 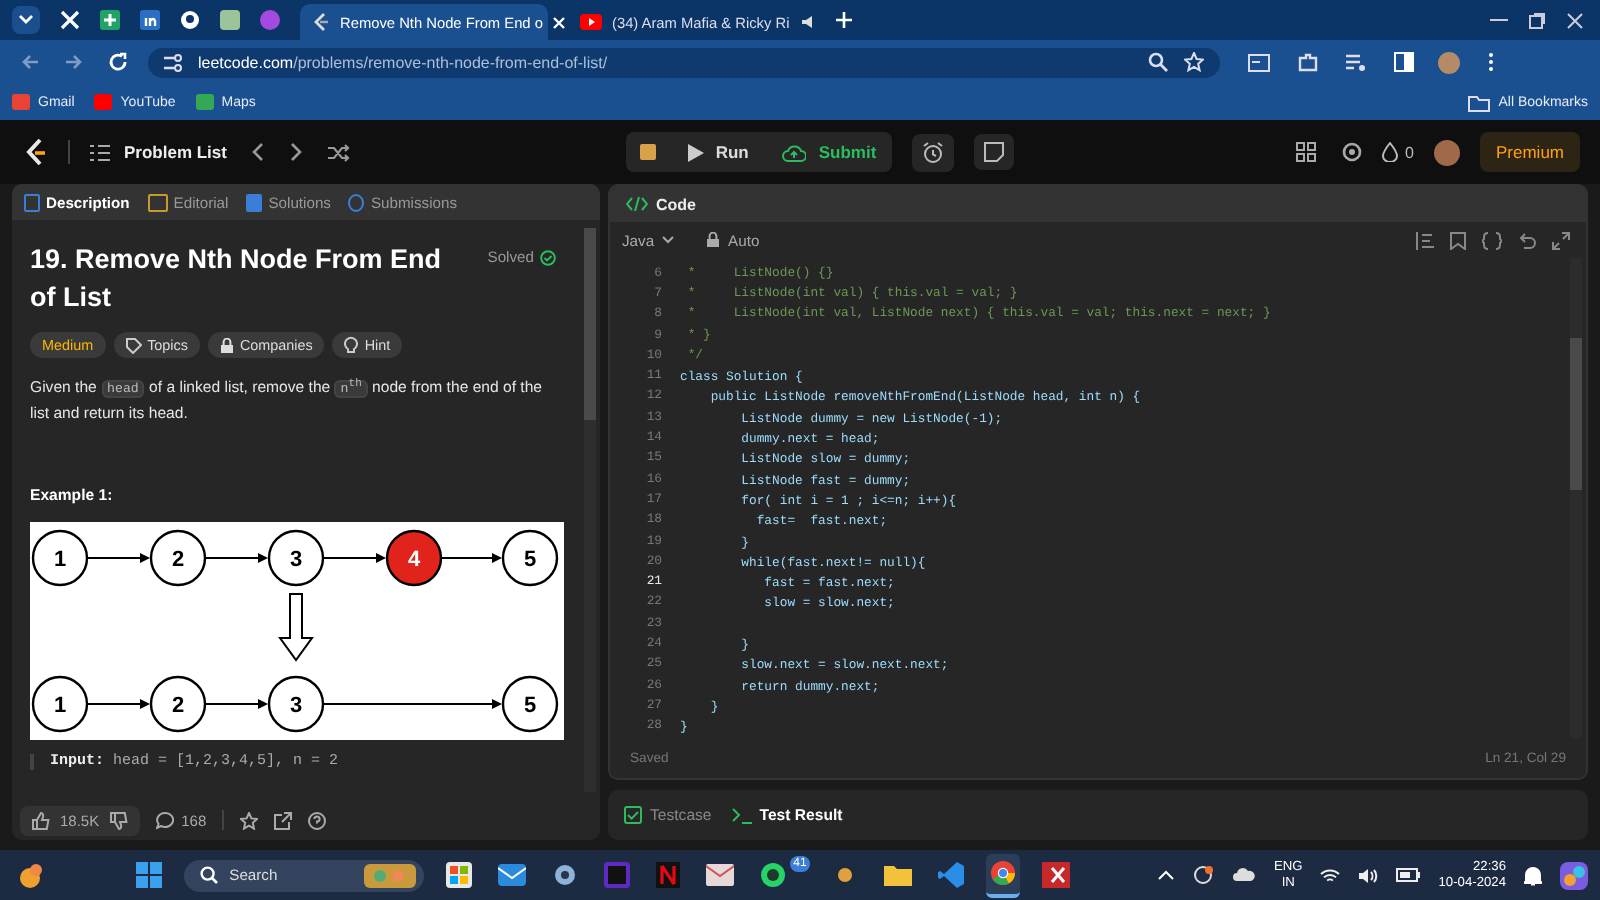 What do you see at coordinates (1351, 152) in the screenshot?
I see `settings-icon` at bounding box center [1351, 152].